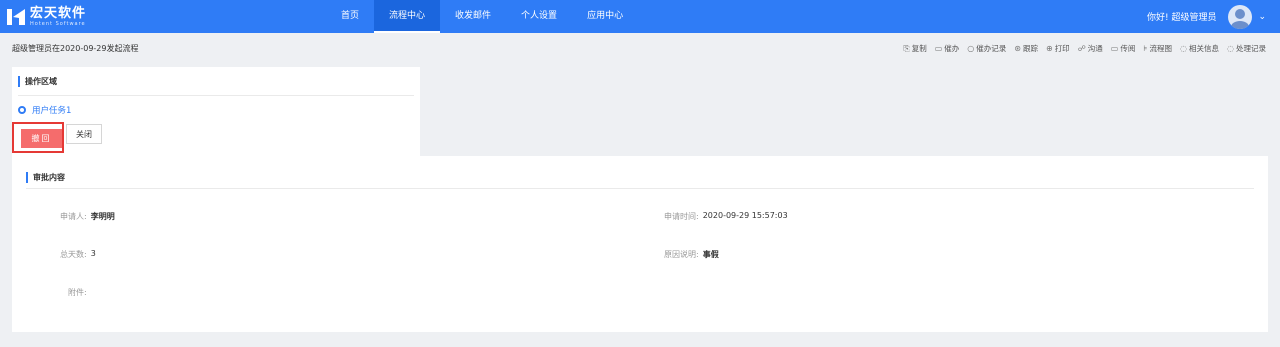 The image size is (1280, 347). I want to click on flowchart-label: 流程图, so click(1161, 48).